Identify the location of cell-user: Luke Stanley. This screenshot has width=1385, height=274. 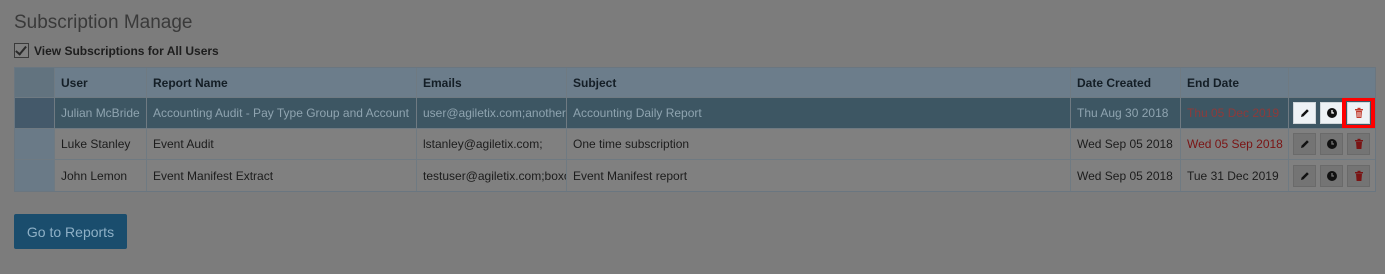
(101, 144).